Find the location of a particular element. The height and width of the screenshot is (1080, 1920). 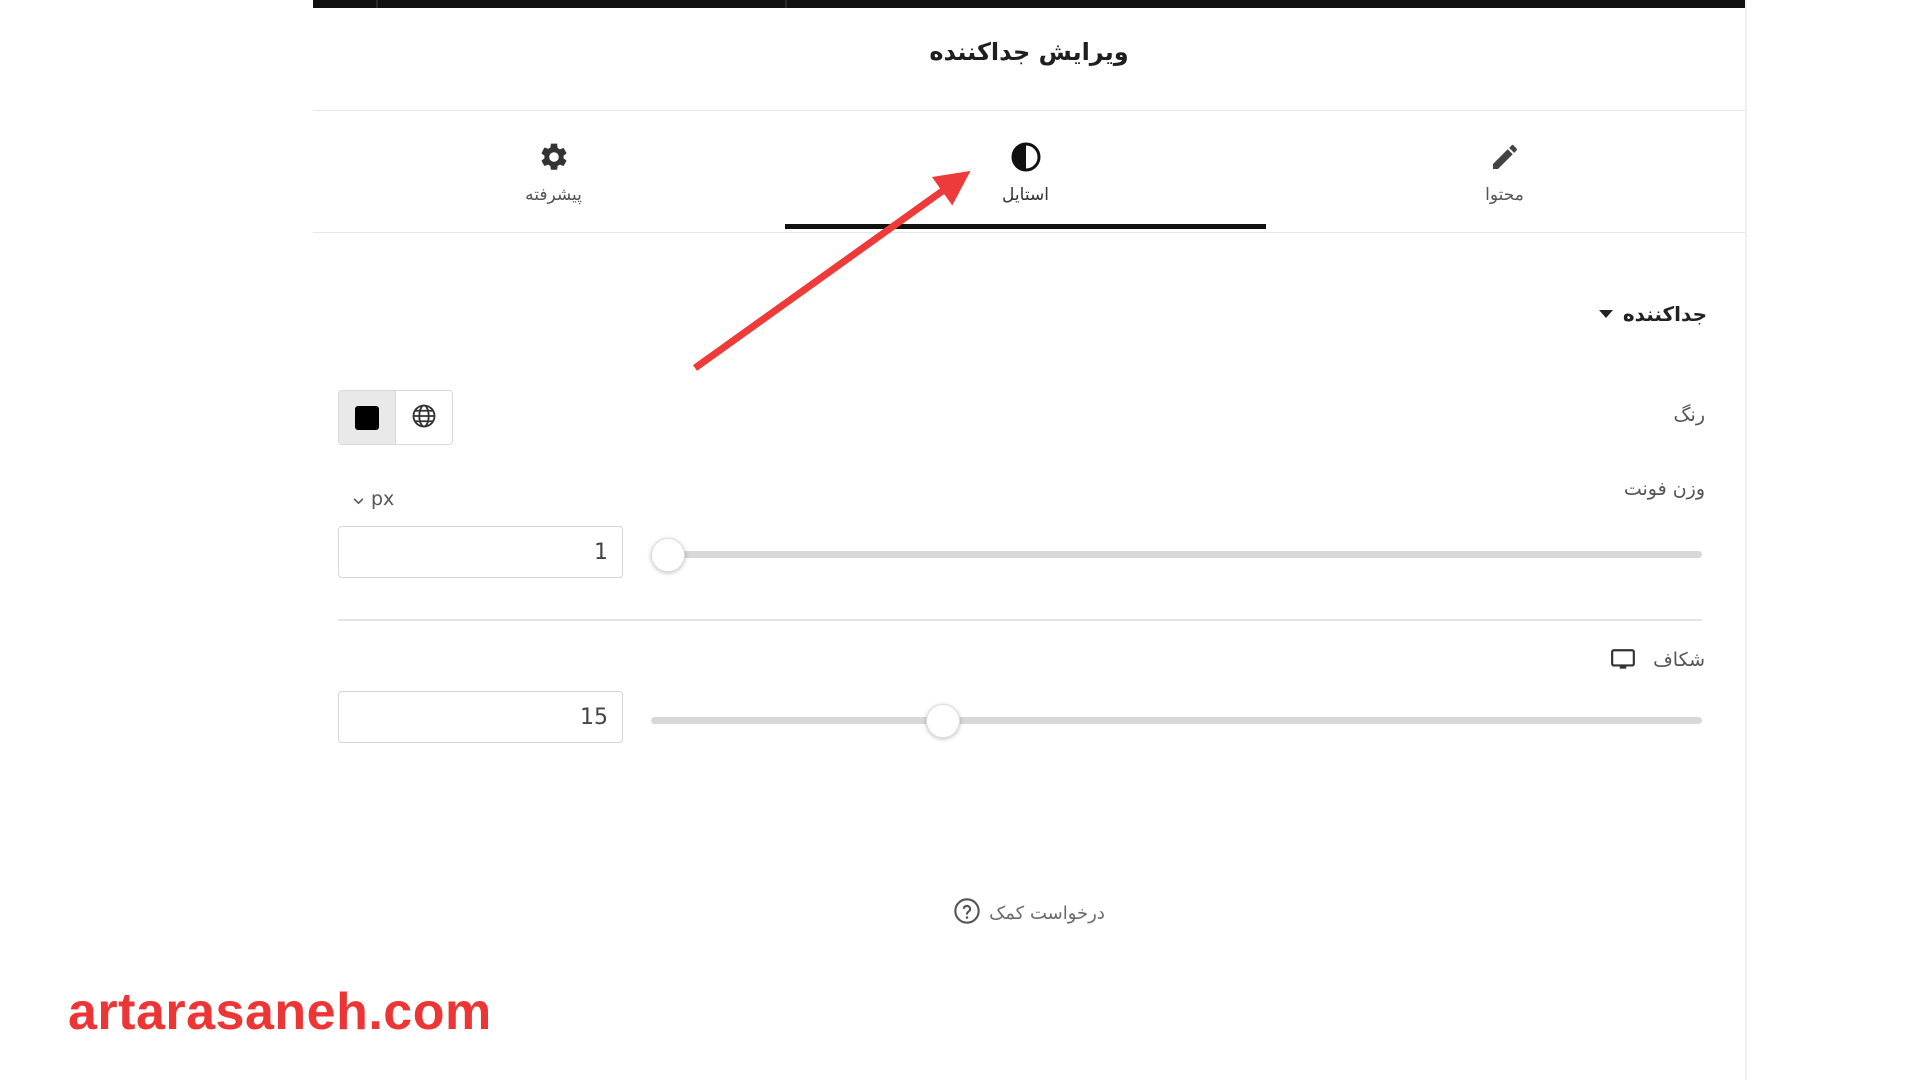

tab-style: استایل is located at coordinates (1025, 171).